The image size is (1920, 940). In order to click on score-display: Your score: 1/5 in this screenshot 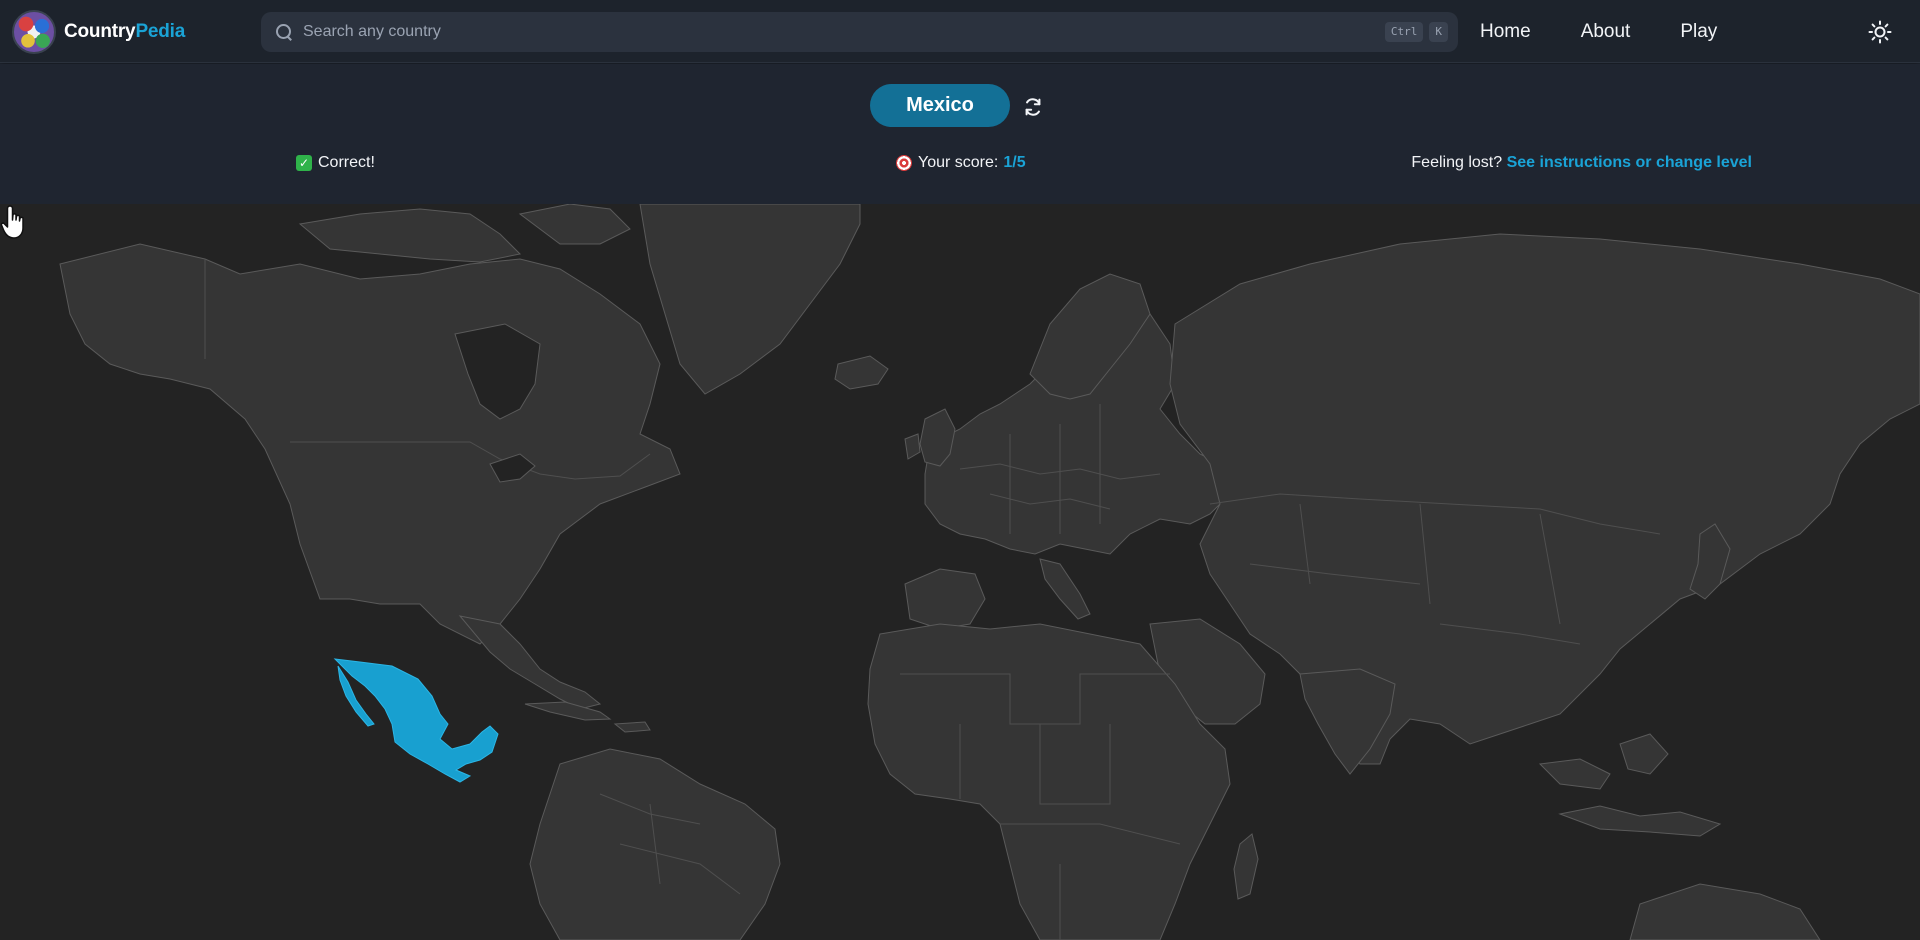, I will do `click(961, 163)`.